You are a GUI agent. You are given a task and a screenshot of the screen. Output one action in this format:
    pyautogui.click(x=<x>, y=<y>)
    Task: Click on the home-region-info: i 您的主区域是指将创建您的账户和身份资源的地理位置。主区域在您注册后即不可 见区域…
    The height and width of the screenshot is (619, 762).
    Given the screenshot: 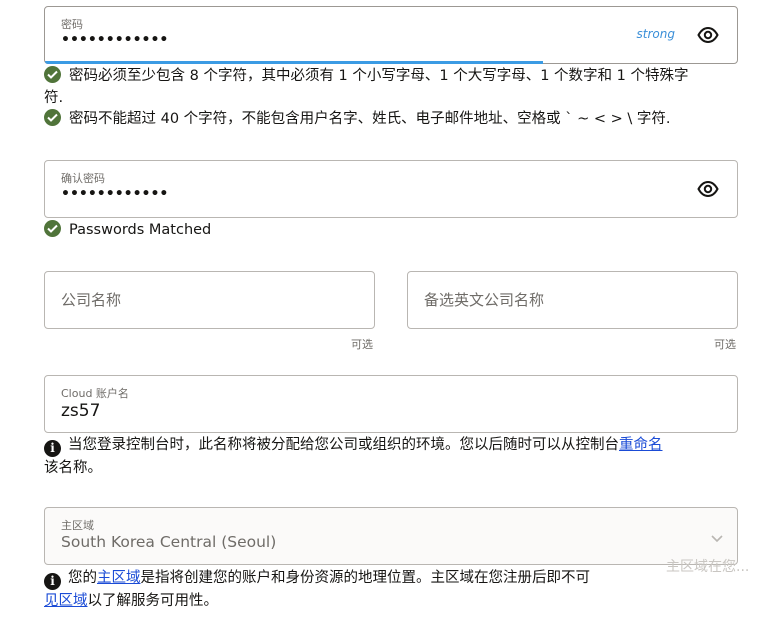 What is the action you would take?
    pyautogui.click(x=317, y=589)
    